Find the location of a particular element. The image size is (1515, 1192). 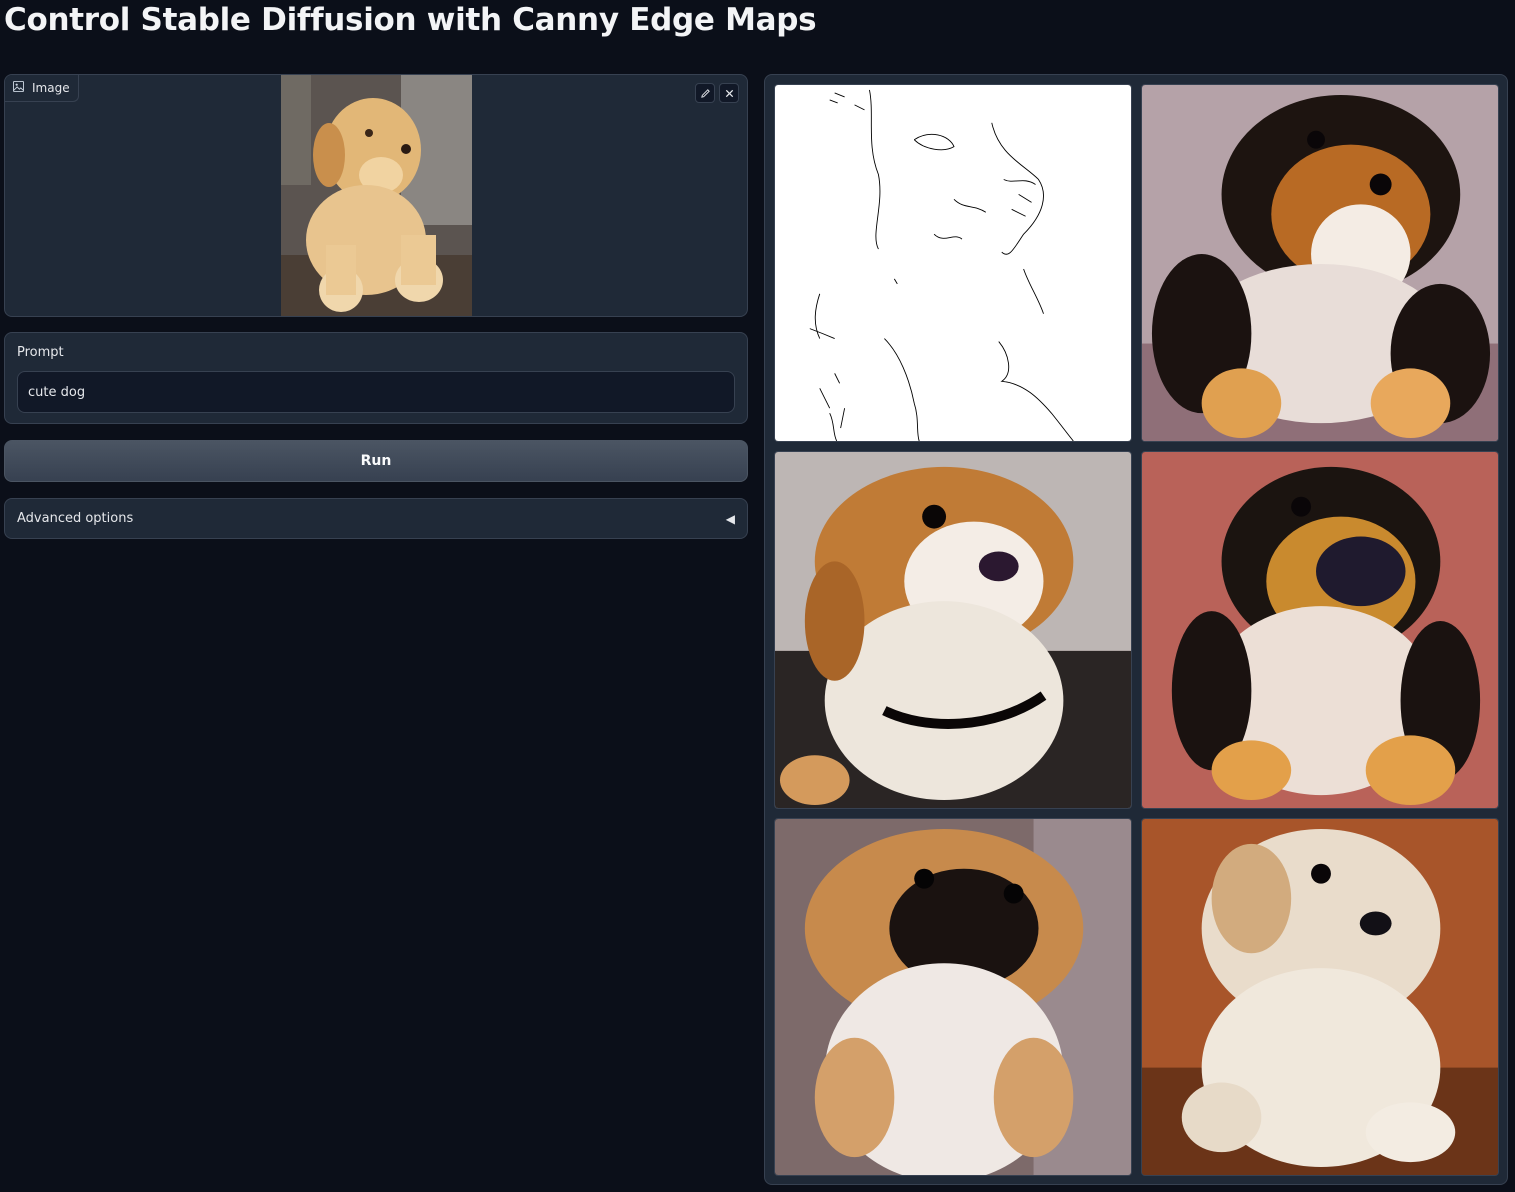

uploaded-puppy-image is located at coordinates (376, 195).